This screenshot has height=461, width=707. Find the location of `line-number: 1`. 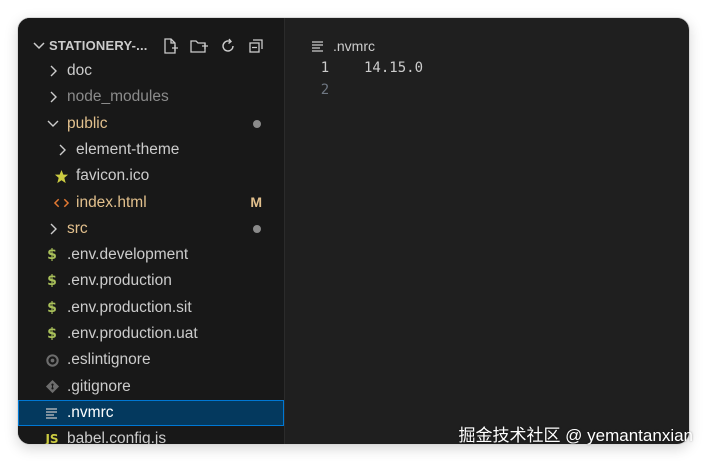

line-number: 1 is located at coordinates (325, 68).